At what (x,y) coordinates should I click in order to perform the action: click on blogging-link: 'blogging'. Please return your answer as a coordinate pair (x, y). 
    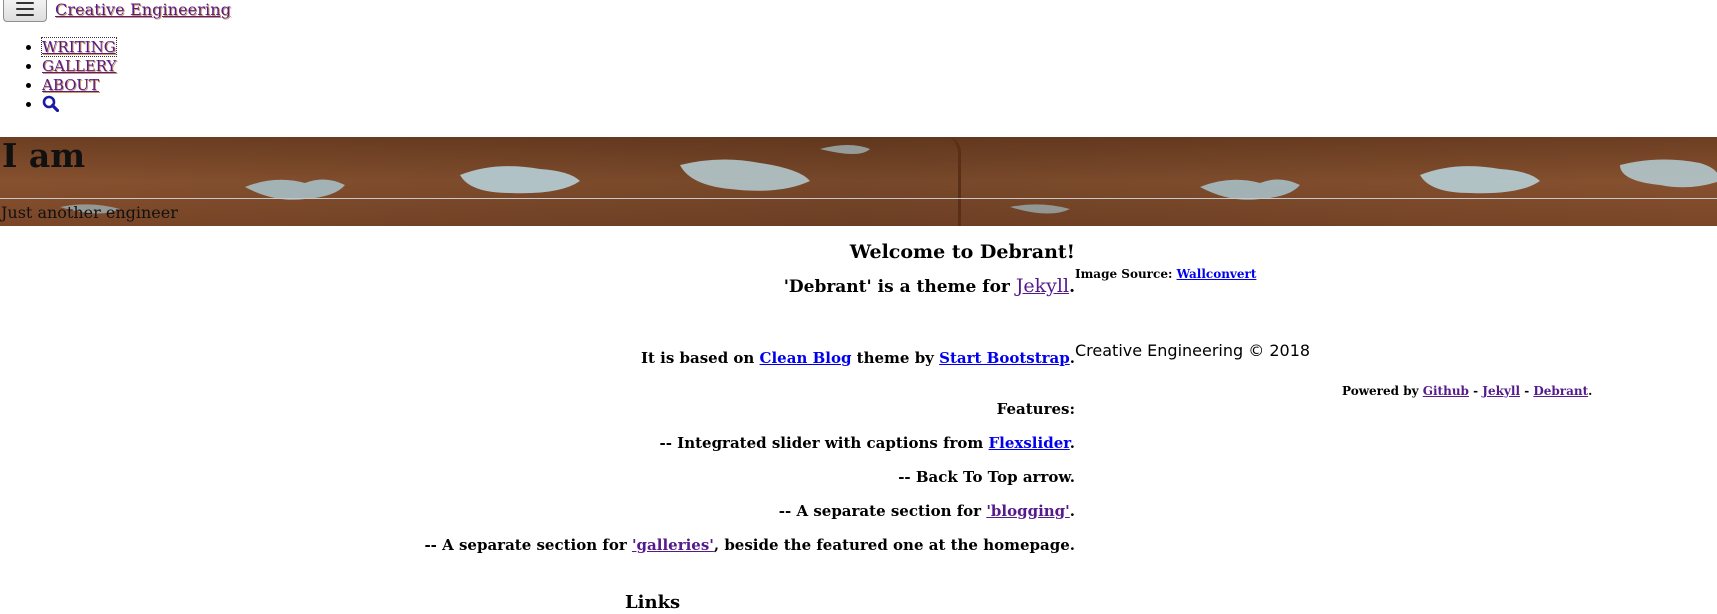
    Looking at the image, I should click on (1027, 511).